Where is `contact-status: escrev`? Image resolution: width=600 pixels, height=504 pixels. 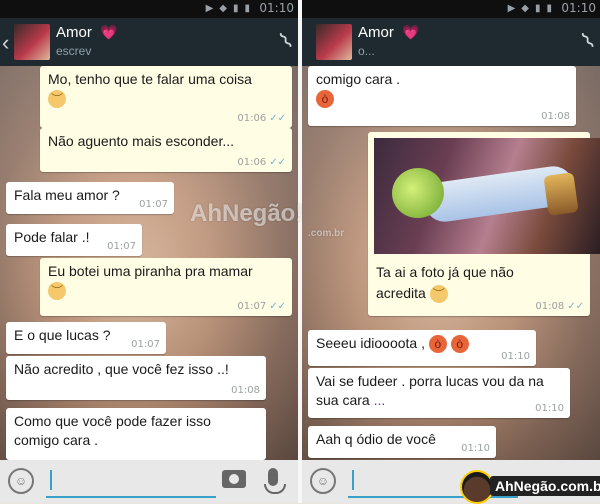 contact-status: escrev is located at coordinates (74, 51).